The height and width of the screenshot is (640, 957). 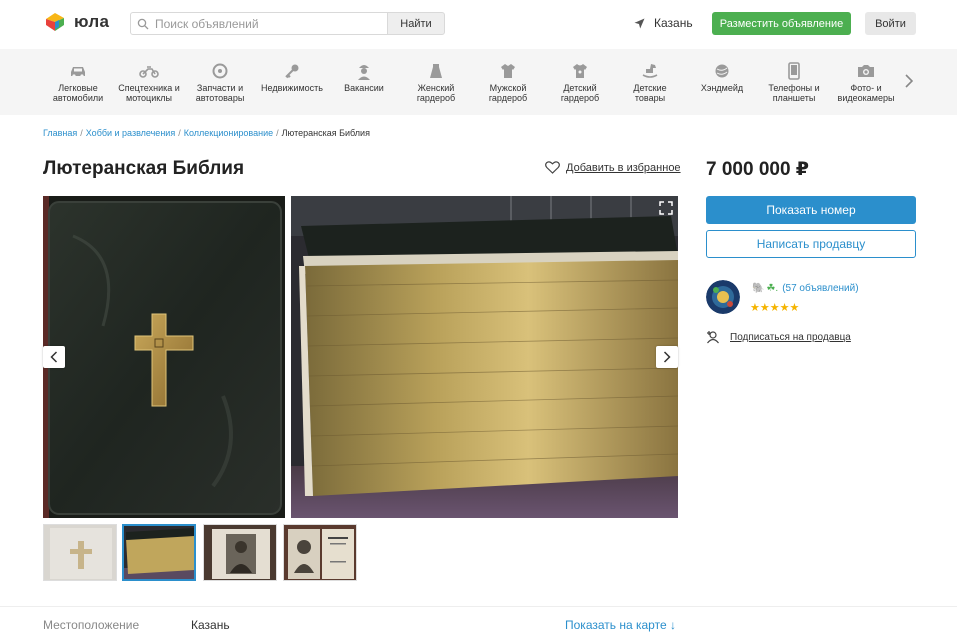 What do you see at coordinates (794, 71) in the screenshot?
I see `phone-icon` at bounding box center [794, 71].